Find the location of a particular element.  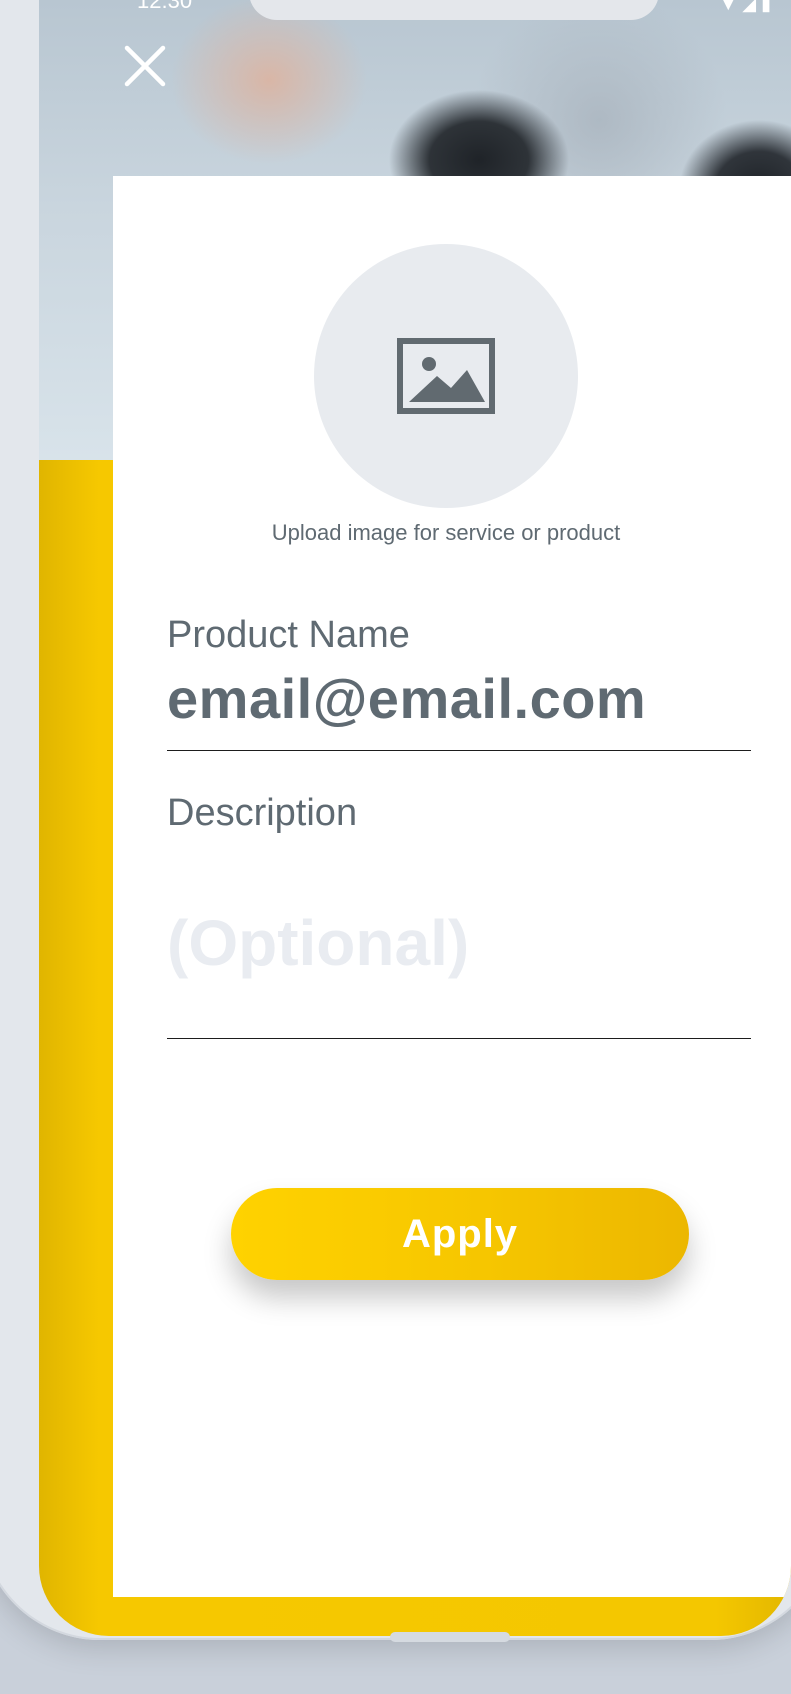

product-name-underline is located at coordinates (459, 750).